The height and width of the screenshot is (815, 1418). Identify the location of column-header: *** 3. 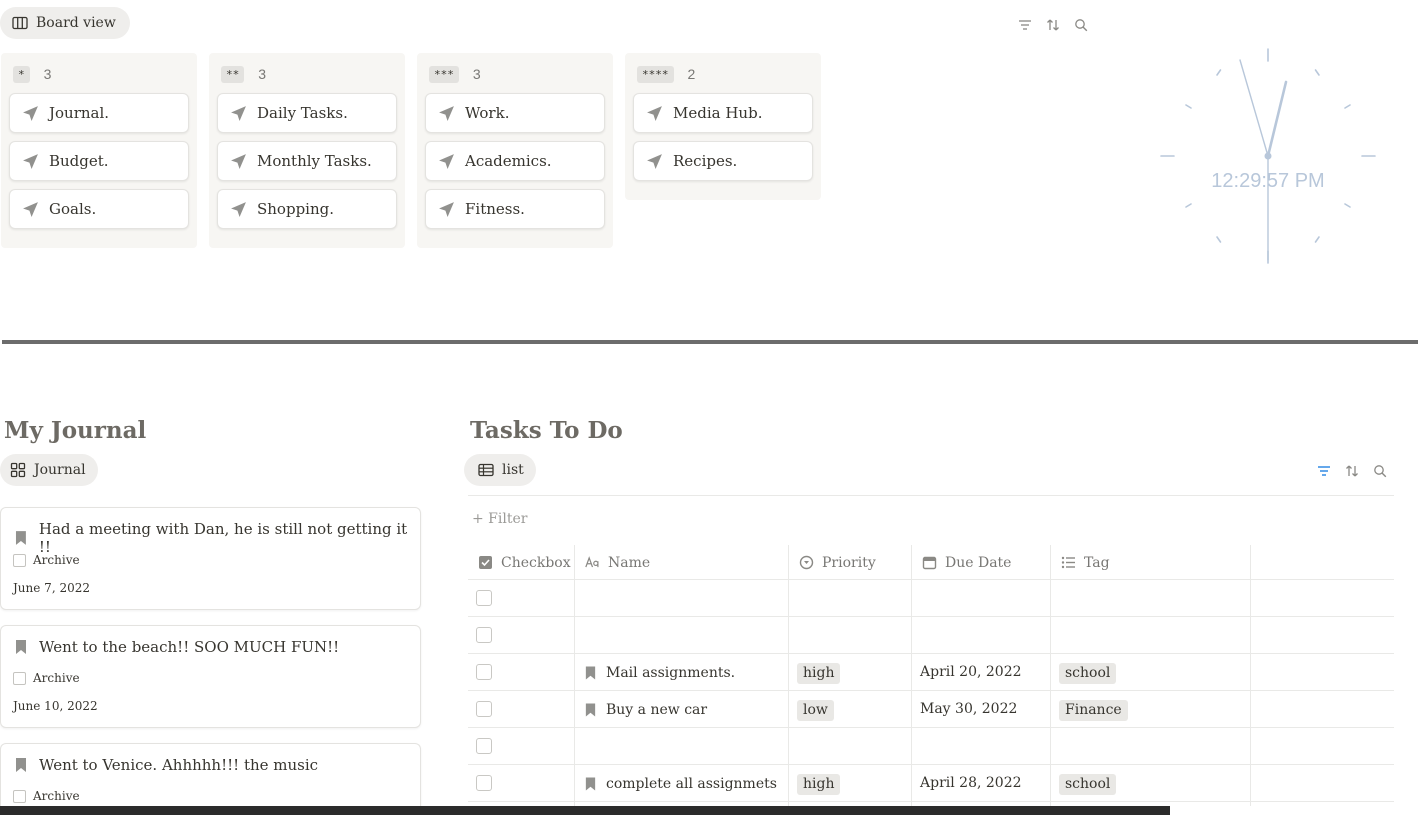
(515, 74).